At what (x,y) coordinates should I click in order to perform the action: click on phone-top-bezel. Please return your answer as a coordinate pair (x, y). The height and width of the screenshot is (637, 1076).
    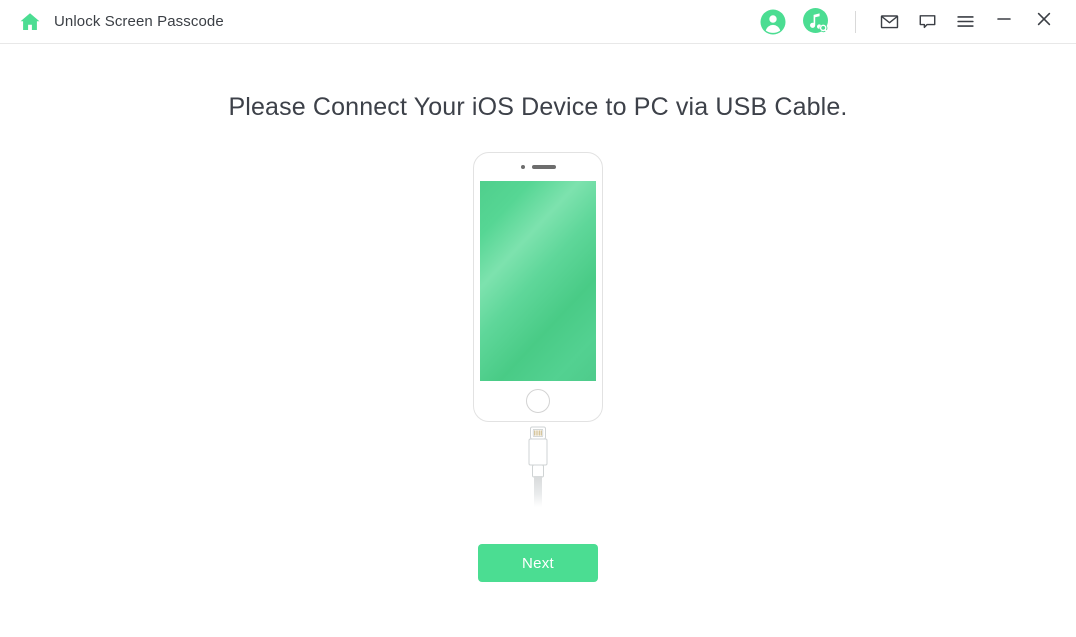
    Looking at the image, I should click on (538, 167).